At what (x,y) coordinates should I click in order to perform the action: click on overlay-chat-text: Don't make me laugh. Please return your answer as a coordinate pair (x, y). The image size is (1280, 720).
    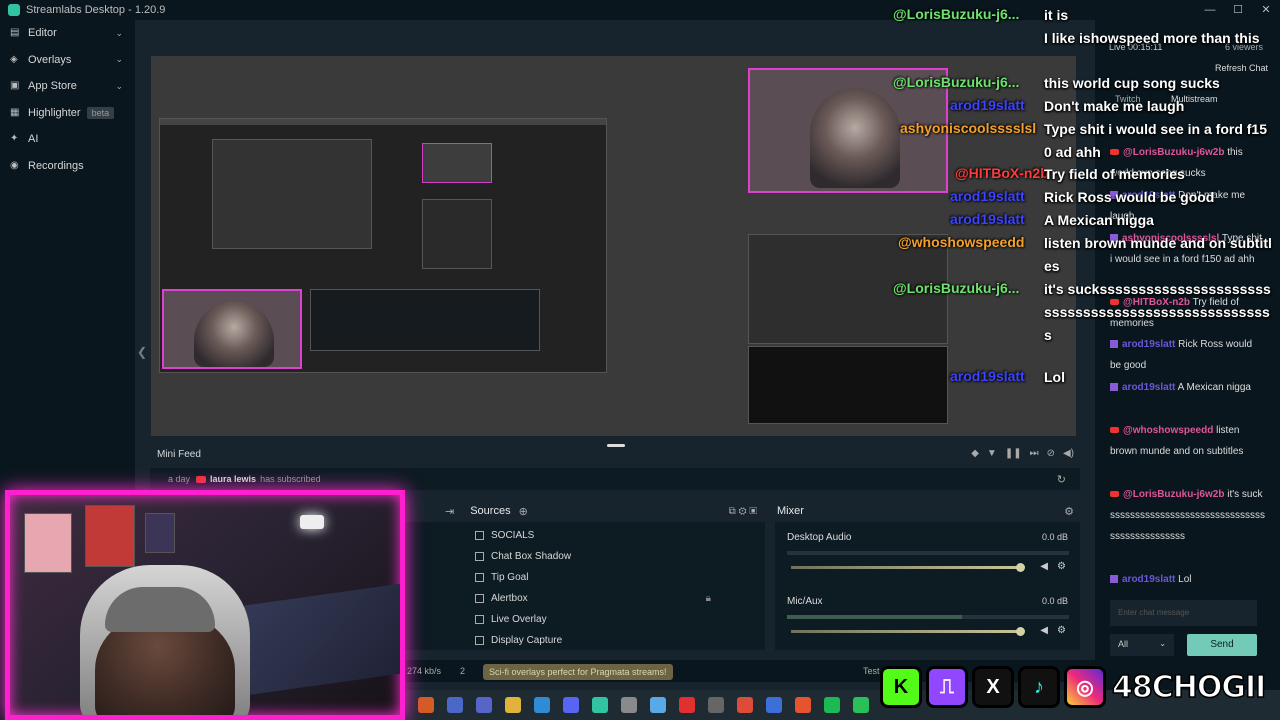
    Looking at the image, I should click on (1114, 106).